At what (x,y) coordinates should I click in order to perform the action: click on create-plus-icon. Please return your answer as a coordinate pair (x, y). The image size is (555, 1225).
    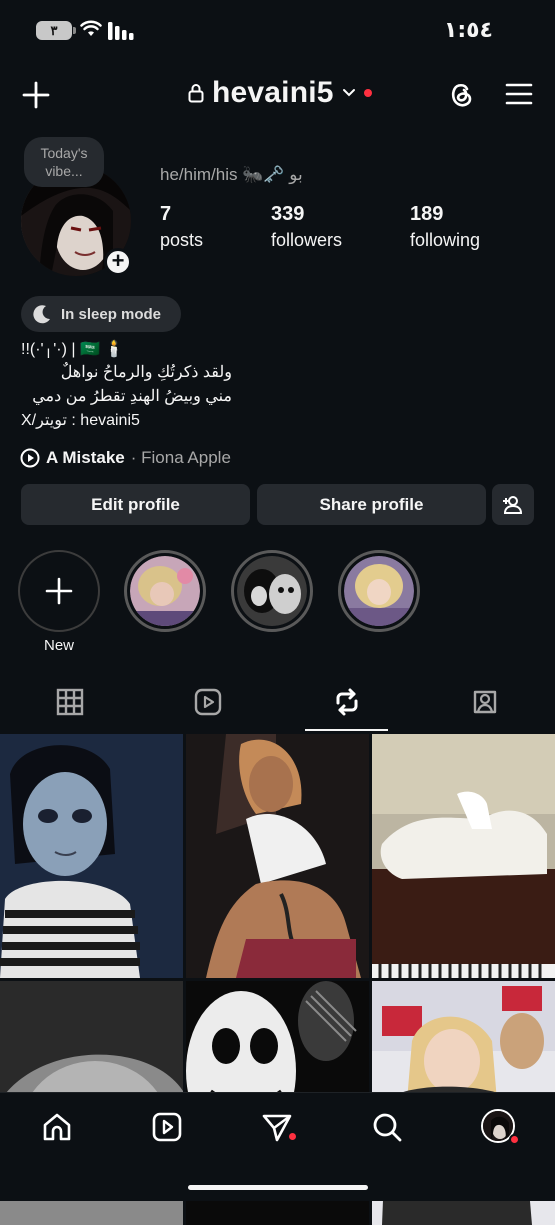
    Looking at the image, I should click on (36, 95).